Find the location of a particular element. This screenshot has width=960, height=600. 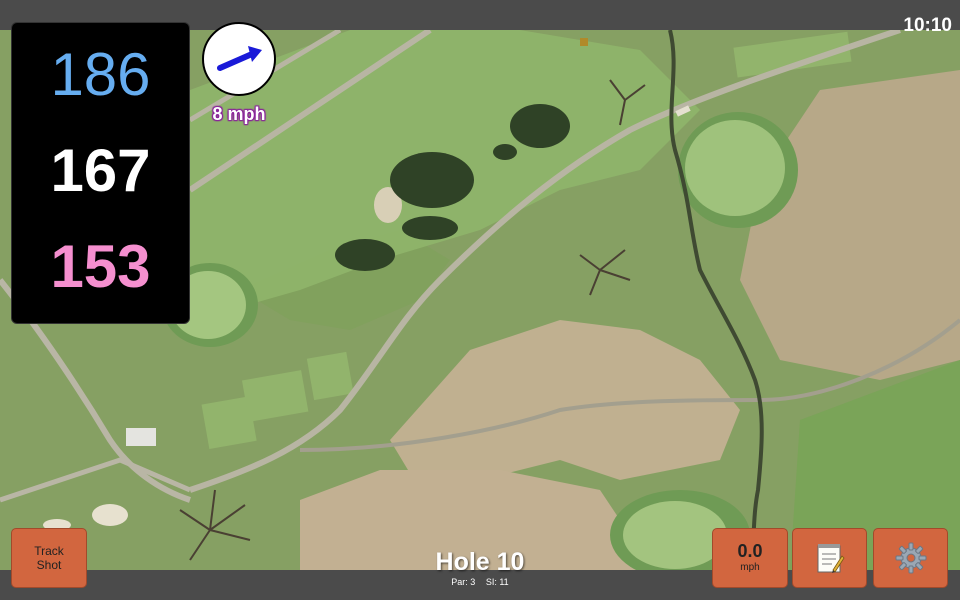

back-distance: 186 is located at coordinates (100, 74).